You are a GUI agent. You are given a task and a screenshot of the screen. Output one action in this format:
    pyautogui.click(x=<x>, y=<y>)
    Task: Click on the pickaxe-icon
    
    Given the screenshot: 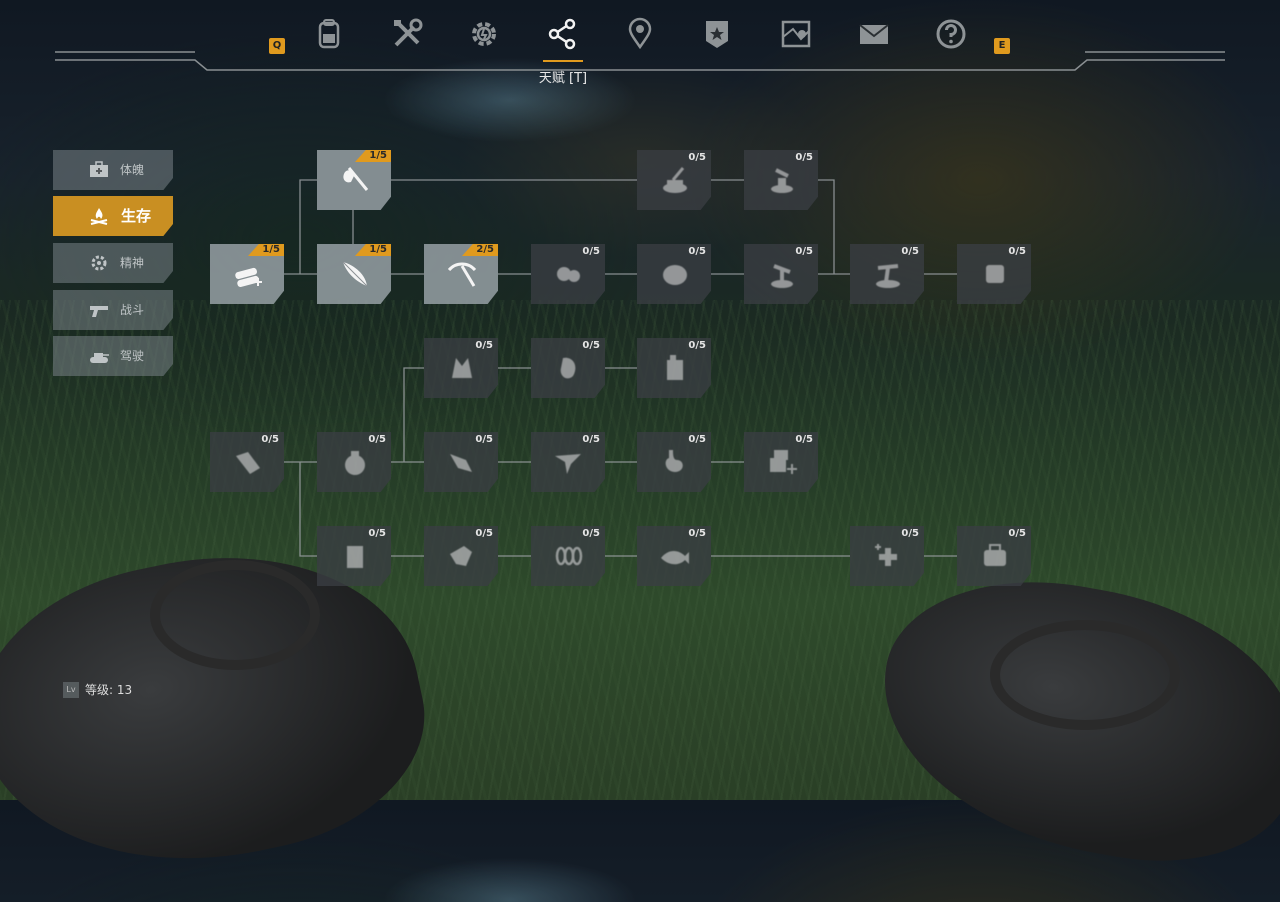 What is the action you would take?
    pyautogui.click(x=462, y=274)
    